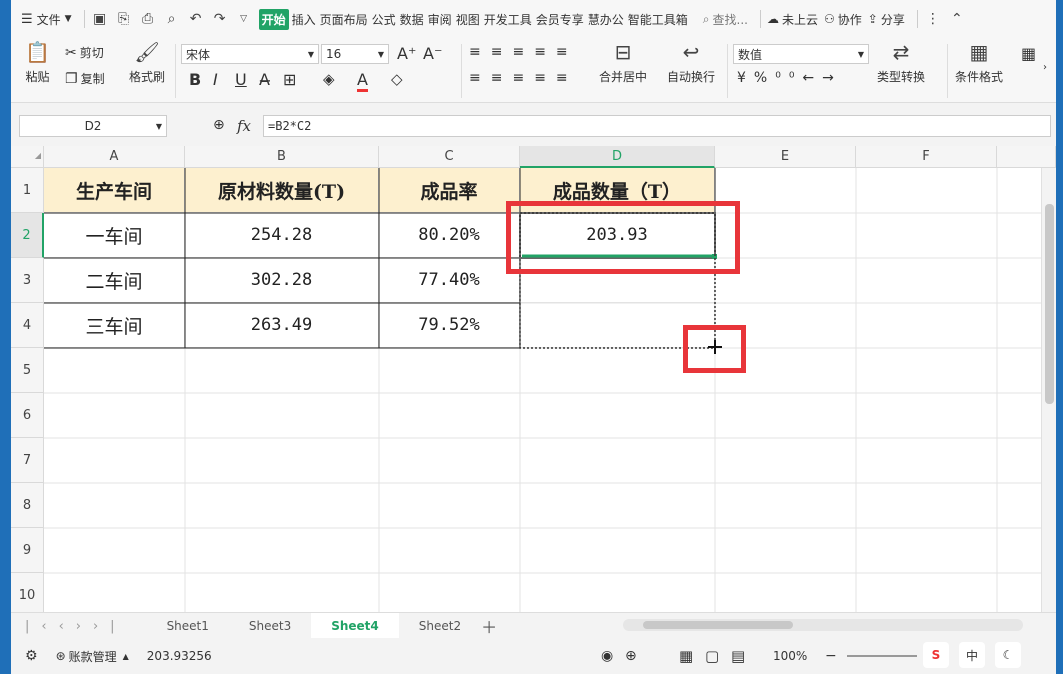 This screenshot has height=674, width=1063. What do you see at coordinates (195, 79) in the screenshot?
I see `bold-icon: B` at bounding box center [195, 79].